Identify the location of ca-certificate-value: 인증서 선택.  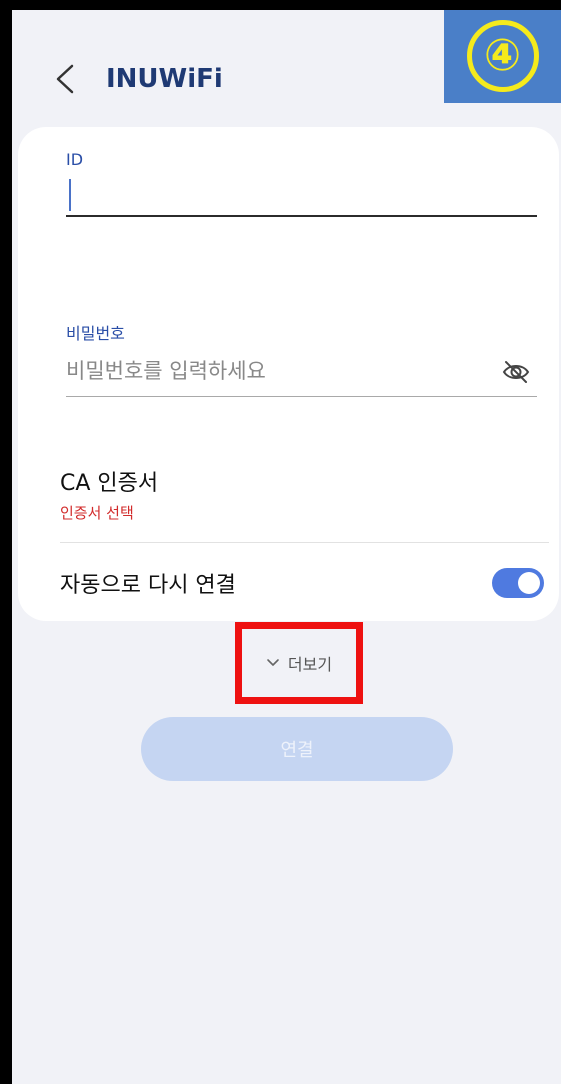
(97, 512).